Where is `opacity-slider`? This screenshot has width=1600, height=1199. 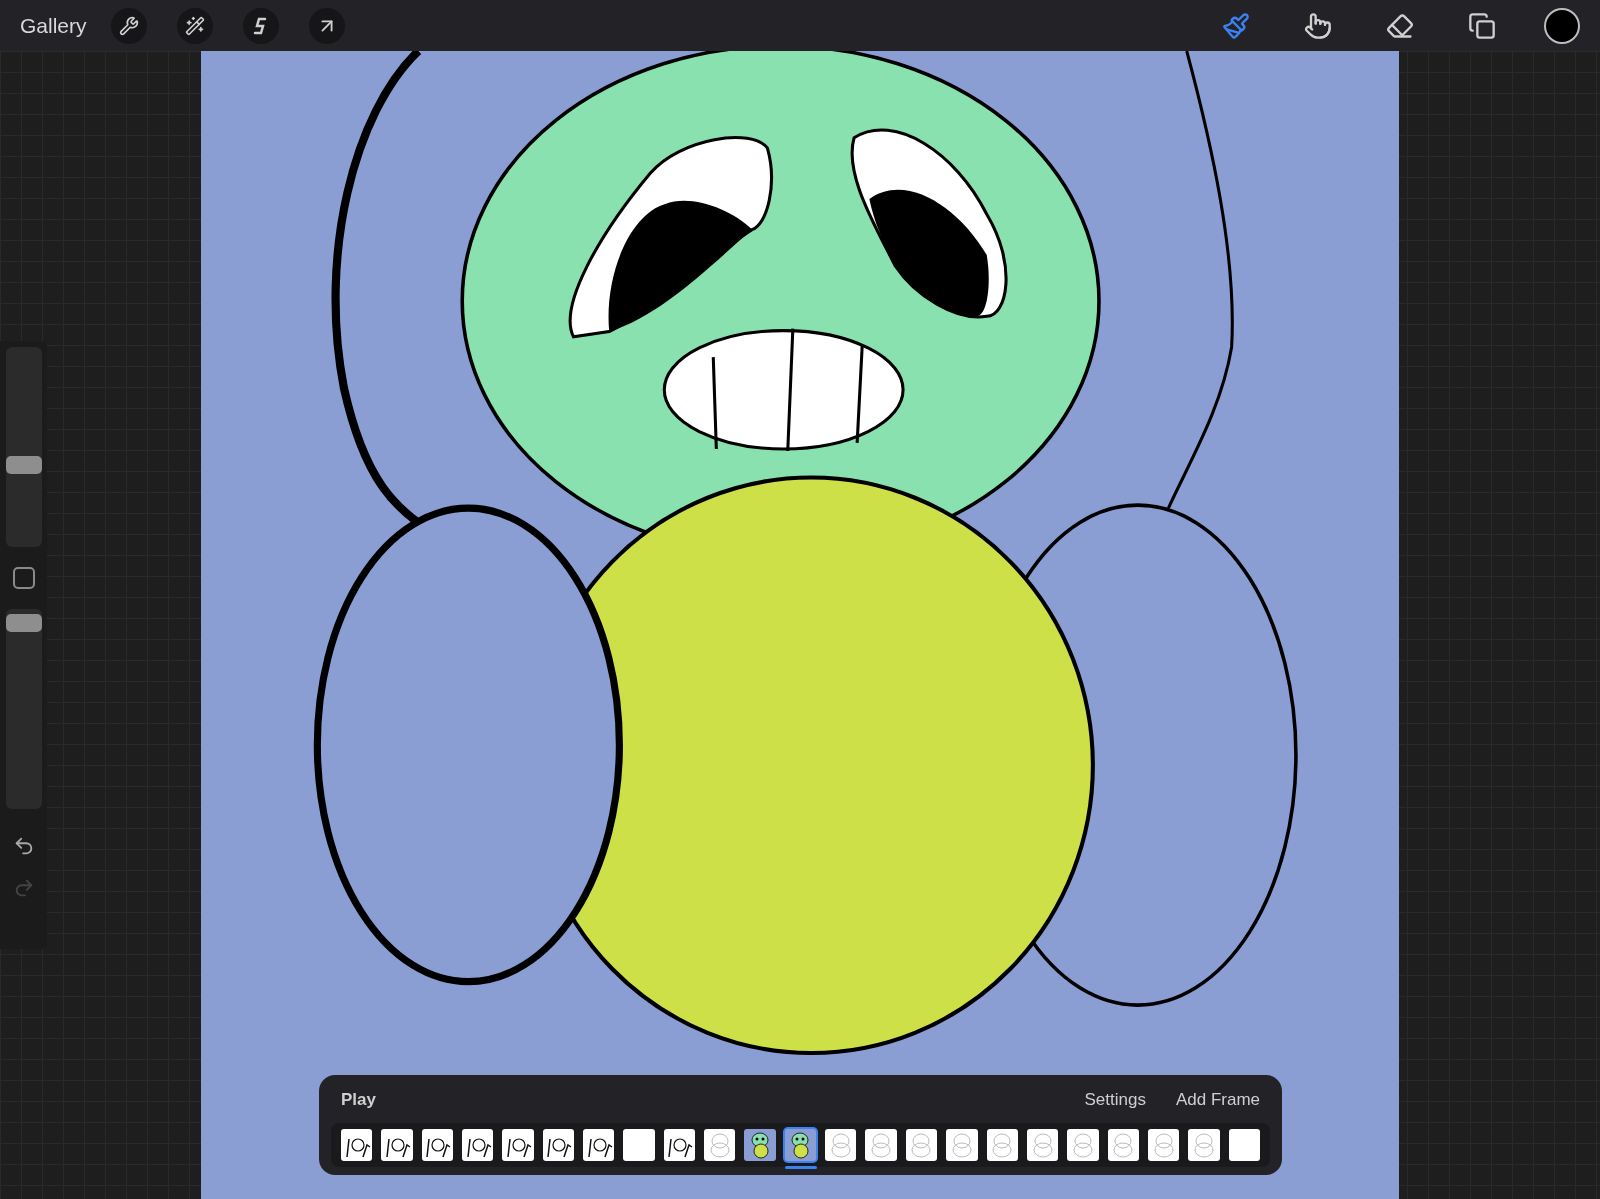
opacity-slider is located at coordinates (23, 709).